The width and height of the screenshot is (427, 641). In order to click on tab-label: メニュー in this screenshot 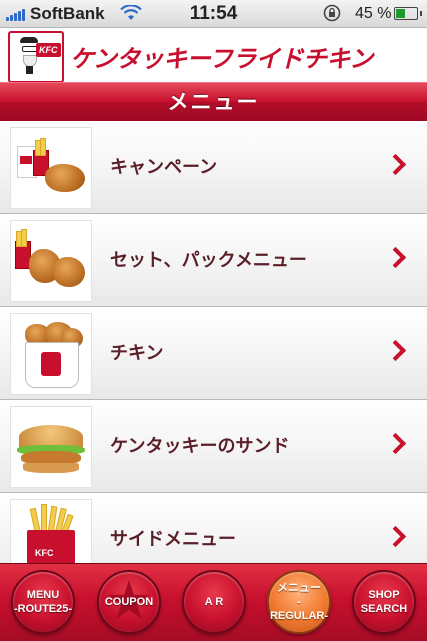, I will do `click(299, 588)`.